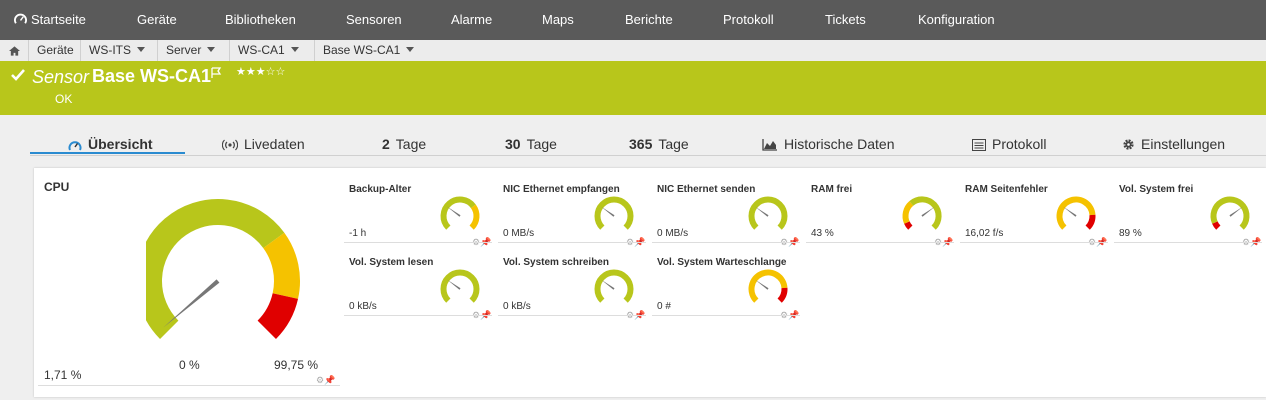 The width and height of the screenshot is (1266, 400). Describe the element at coordinates (722, 262) in the screenshot. I see `channel-name: Vol. System Warteschlange` at that location.